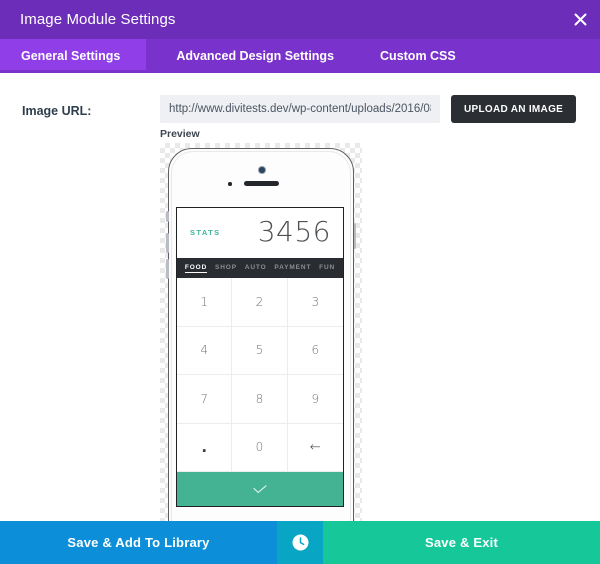 Image resolution: width=600 pixels, height=564 pixels. Describe the element at coordinates (167, 269) in the screenshot. I see `phone-volume-down-button` at that location.